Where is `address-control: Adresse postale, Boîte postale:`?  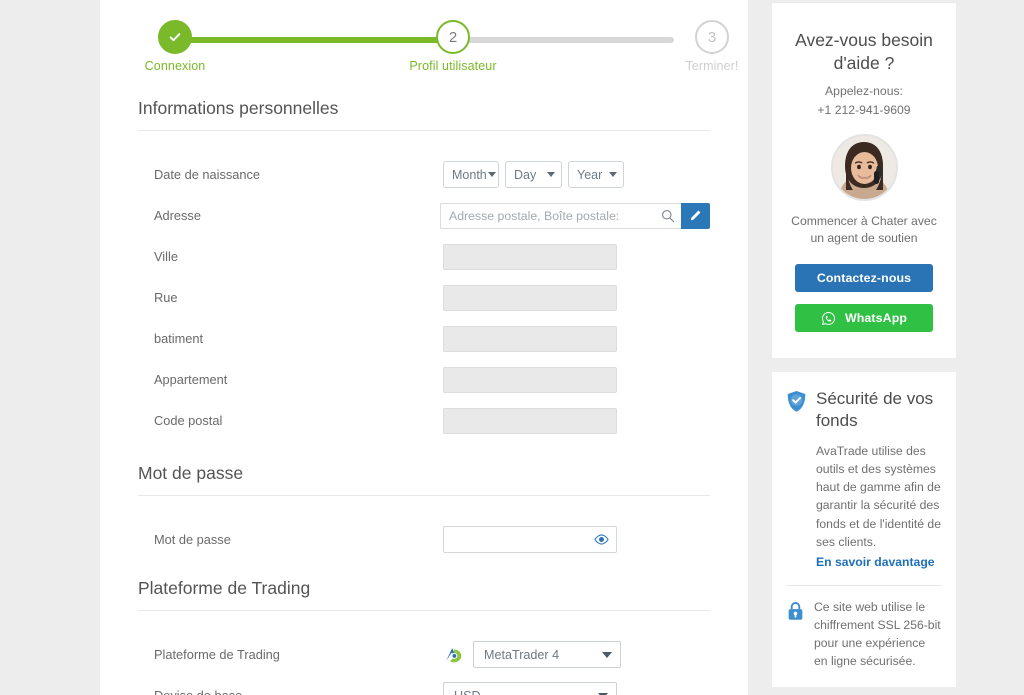 address-control: Adresse postale, Boîte postale: is located at coordinates (575, 215).